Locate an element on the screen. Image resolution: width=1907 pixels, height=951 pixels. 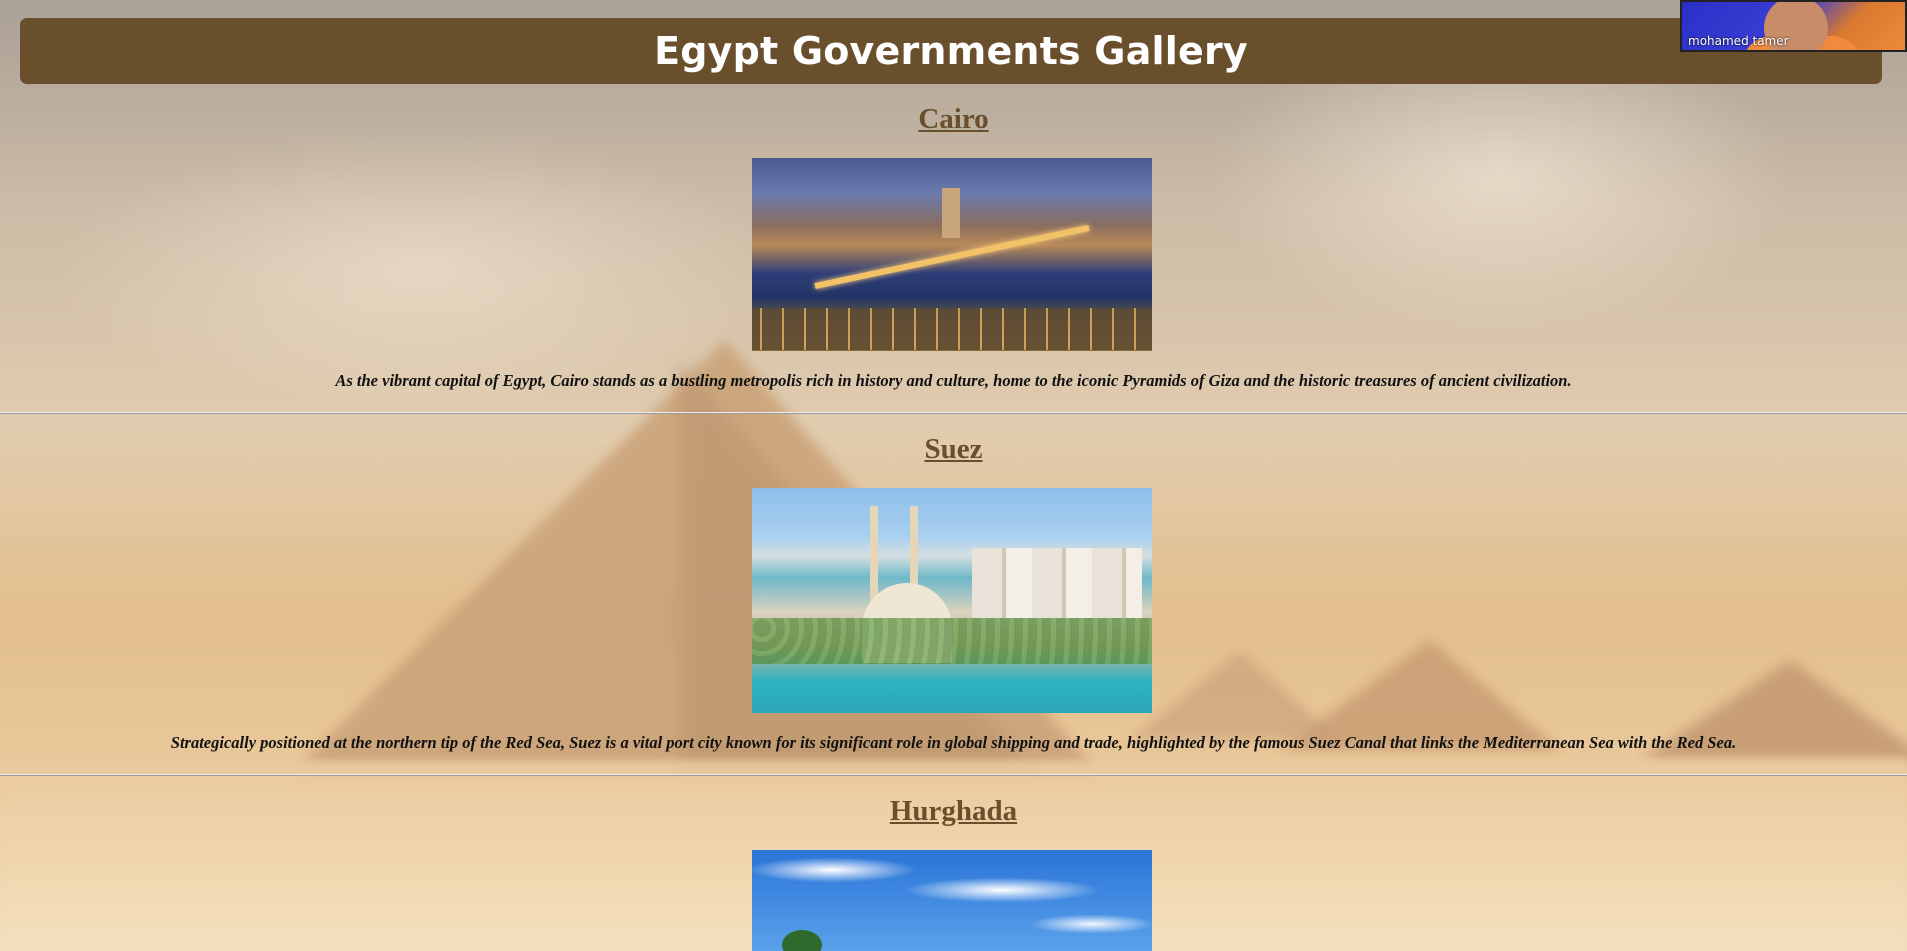
video-call-overlay: mohamed tamer is located at coordinates (1793, 26).